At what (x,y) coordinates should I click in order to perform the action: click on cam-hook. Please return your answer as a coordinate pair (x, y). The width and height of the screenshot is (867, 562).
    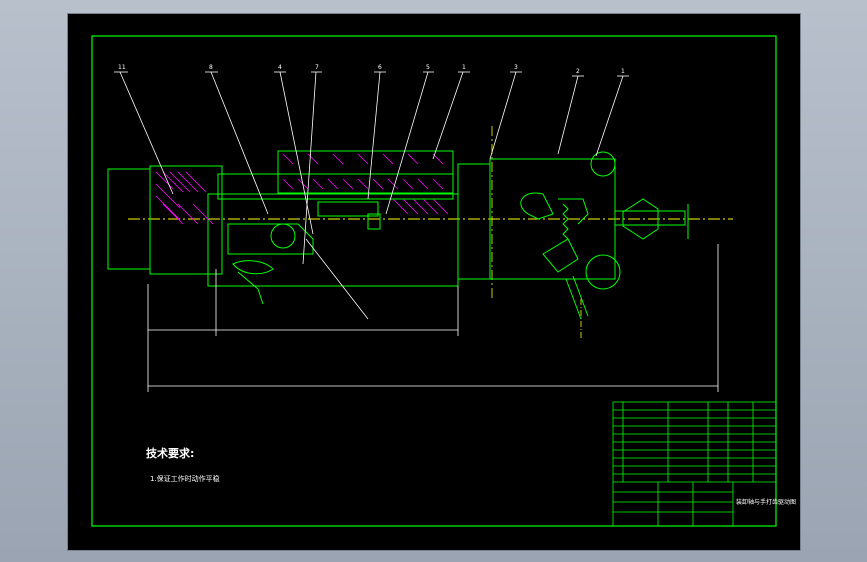
    Looking at the image, I should click on (253, 267).